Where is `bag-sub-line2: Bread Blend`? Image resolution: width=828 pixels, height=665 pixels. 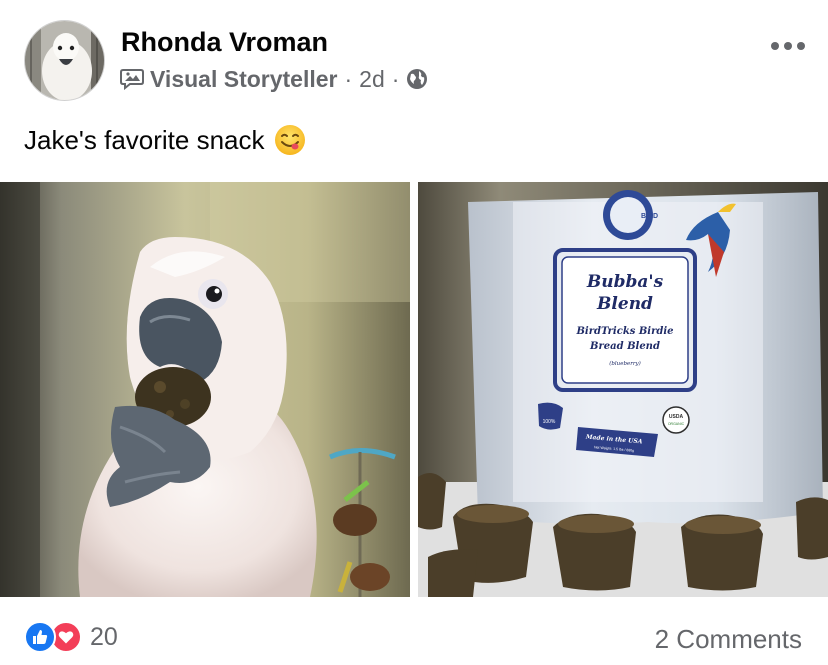 bag-sub-line2: Bread Blend is located at coordinates (624, 346).